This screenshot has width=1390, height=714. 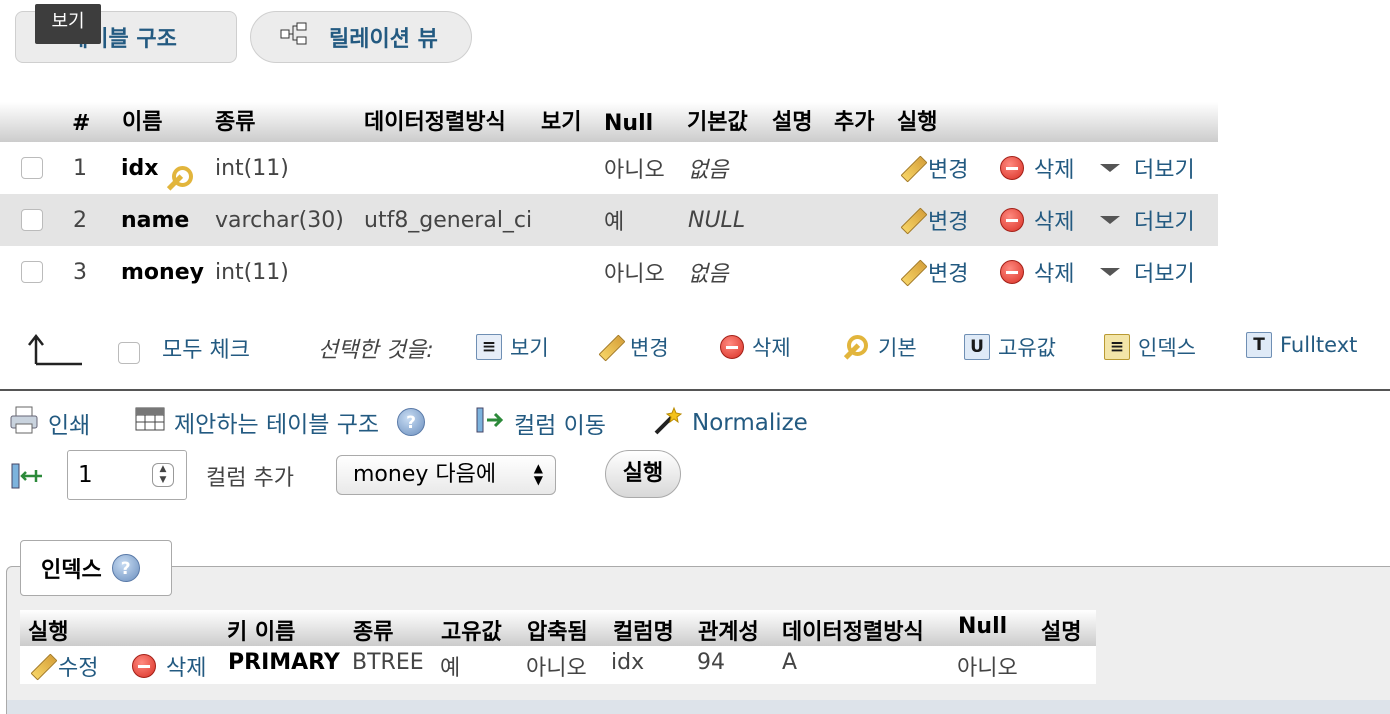 What do you see at coordinates (80, 220) in the screenshot?
I see `row-number: 2` at bounding box center [80, 220].